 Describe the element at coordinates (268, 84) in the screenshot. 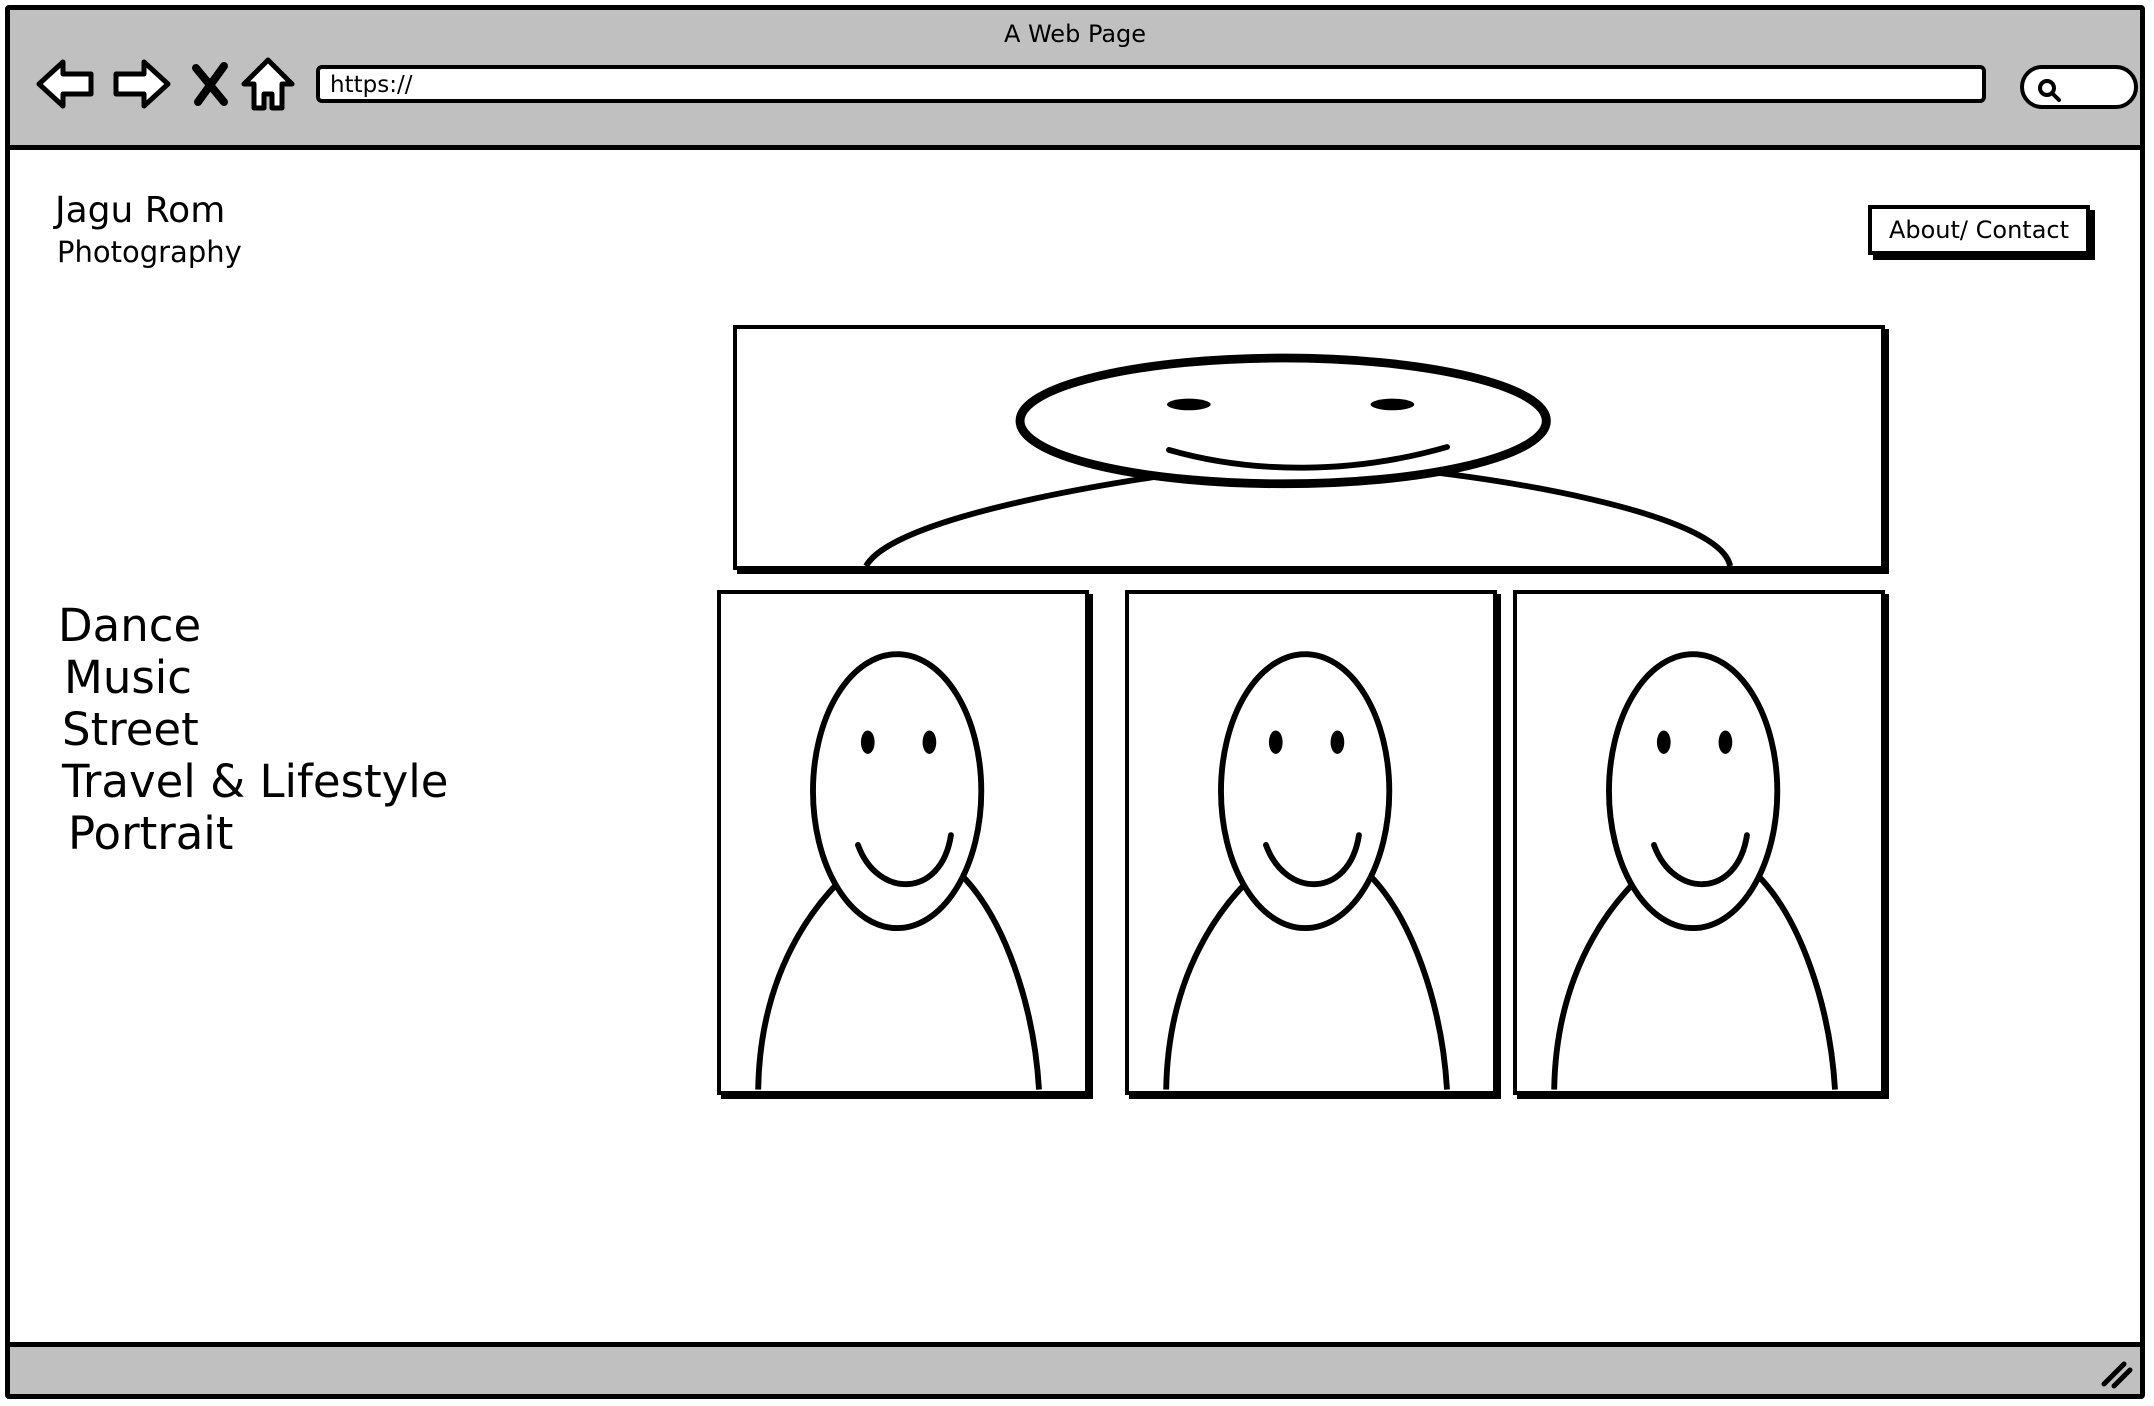

I see `home-icon` at that location.